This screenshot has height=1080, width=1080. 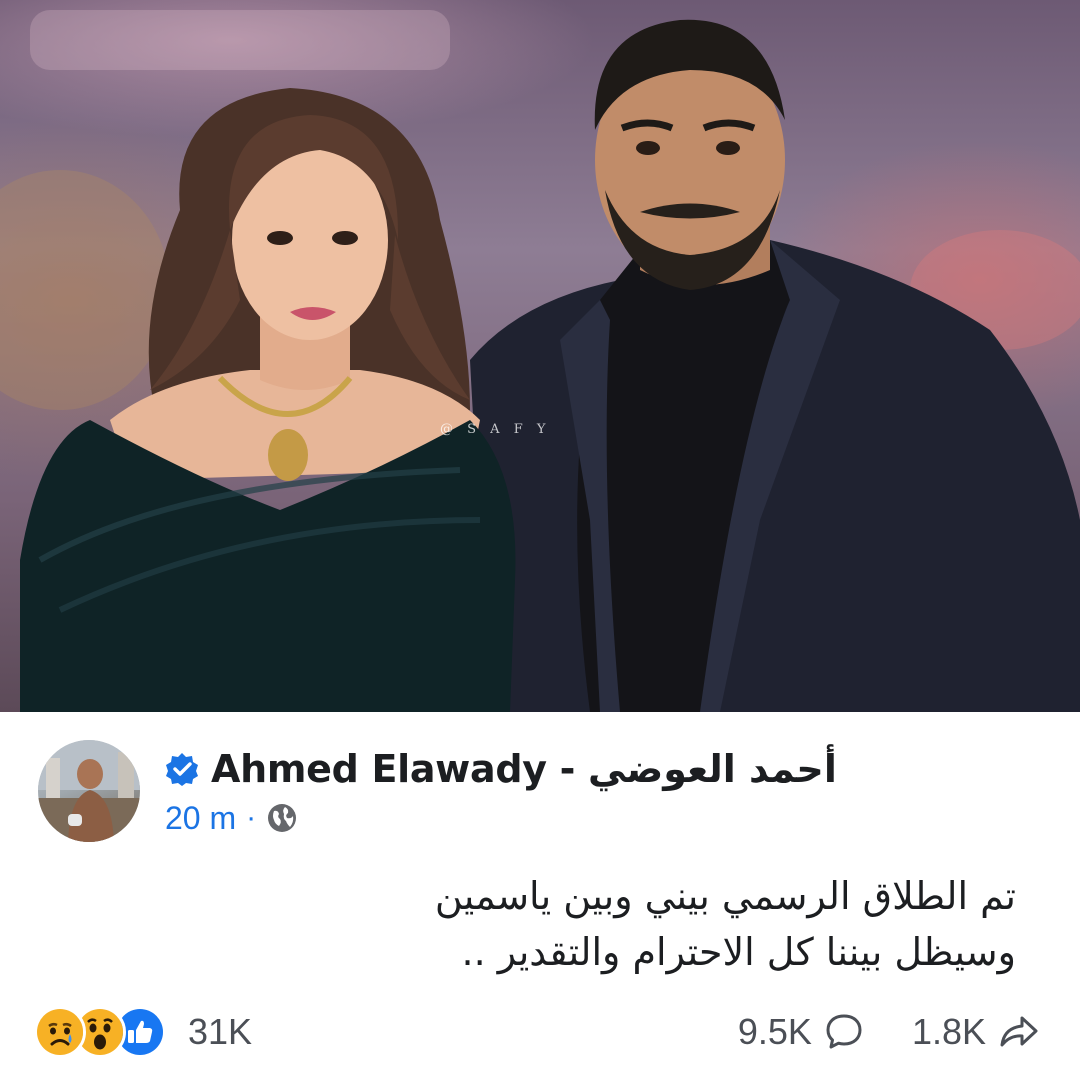 I want to click on post-text-line: وسيظل بيننا كل الاحترام والتقدير .., so click(x=739, y=952).